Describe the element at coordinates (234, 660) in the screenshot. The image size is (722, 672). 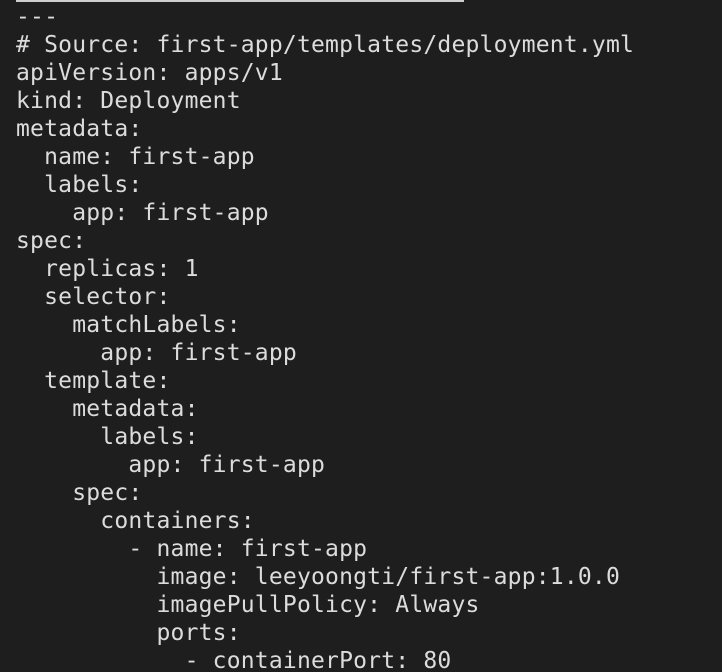
I see `yaml-line: - containerPort: 80` at that location.